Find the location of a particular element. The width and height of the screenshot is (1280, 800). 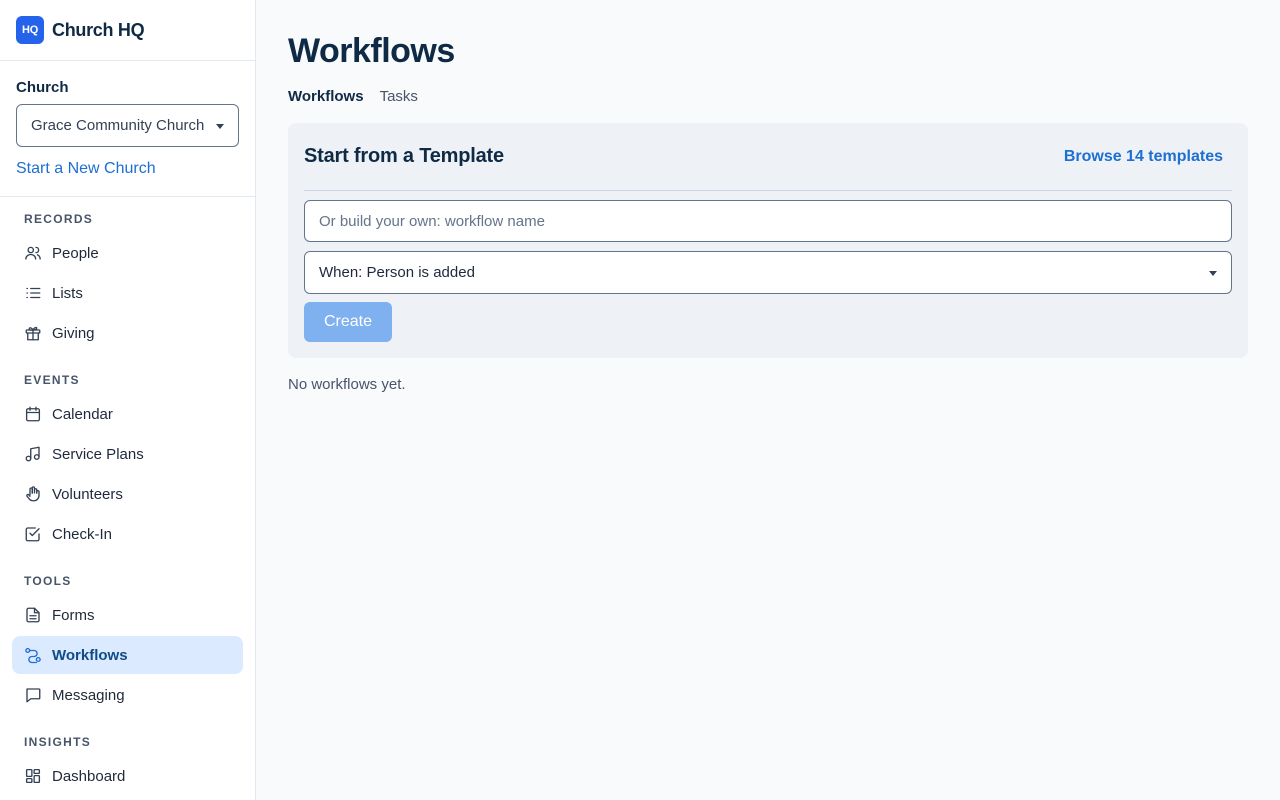

sidebar-item-label: Workflows is located at coordinates (90, 655).